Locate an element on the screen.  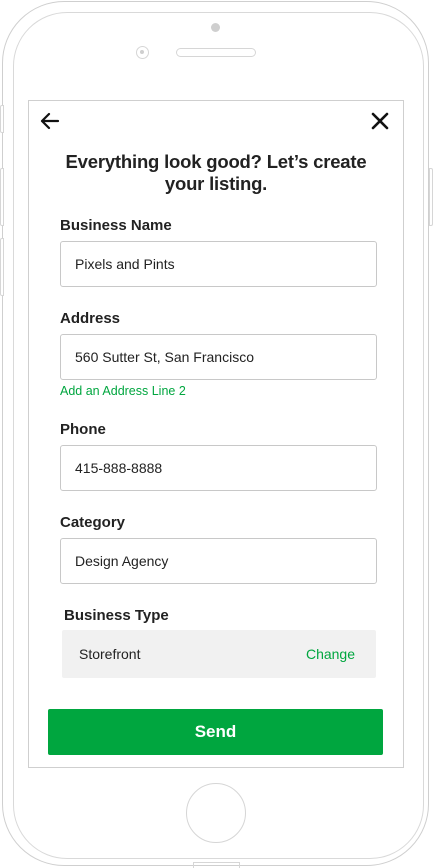
front-camera is located at coordinates (215, 27).